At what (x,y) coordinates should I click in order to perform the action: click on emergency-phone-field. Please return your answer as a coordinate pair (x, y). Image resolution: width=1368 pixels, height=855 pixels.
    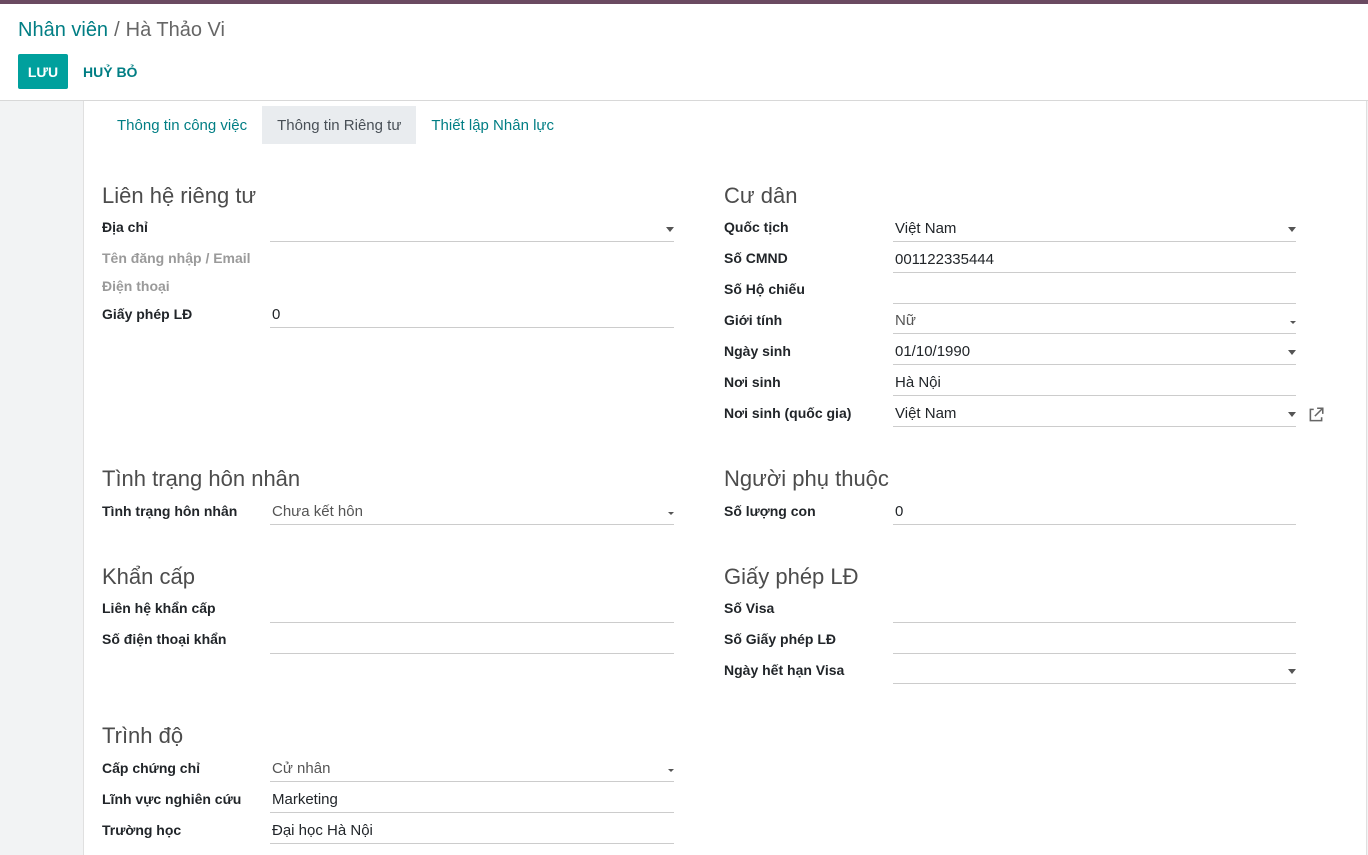
    Looking at the image, I should click on (472, 642).